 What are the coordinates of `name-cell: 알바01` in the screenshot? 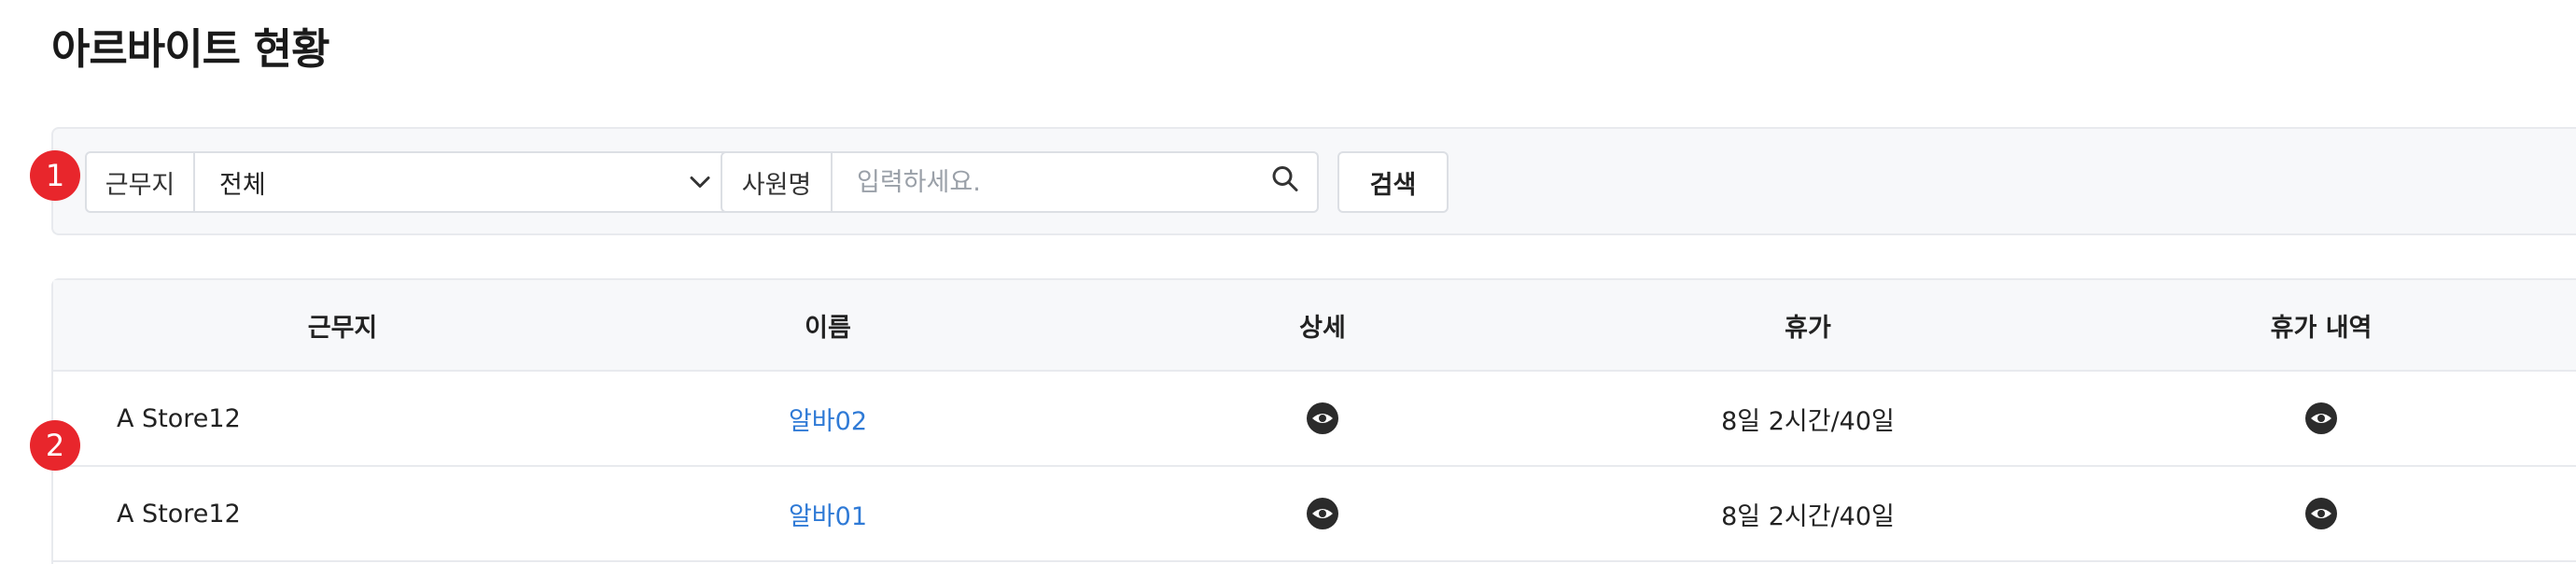 It's located at (828, 514).